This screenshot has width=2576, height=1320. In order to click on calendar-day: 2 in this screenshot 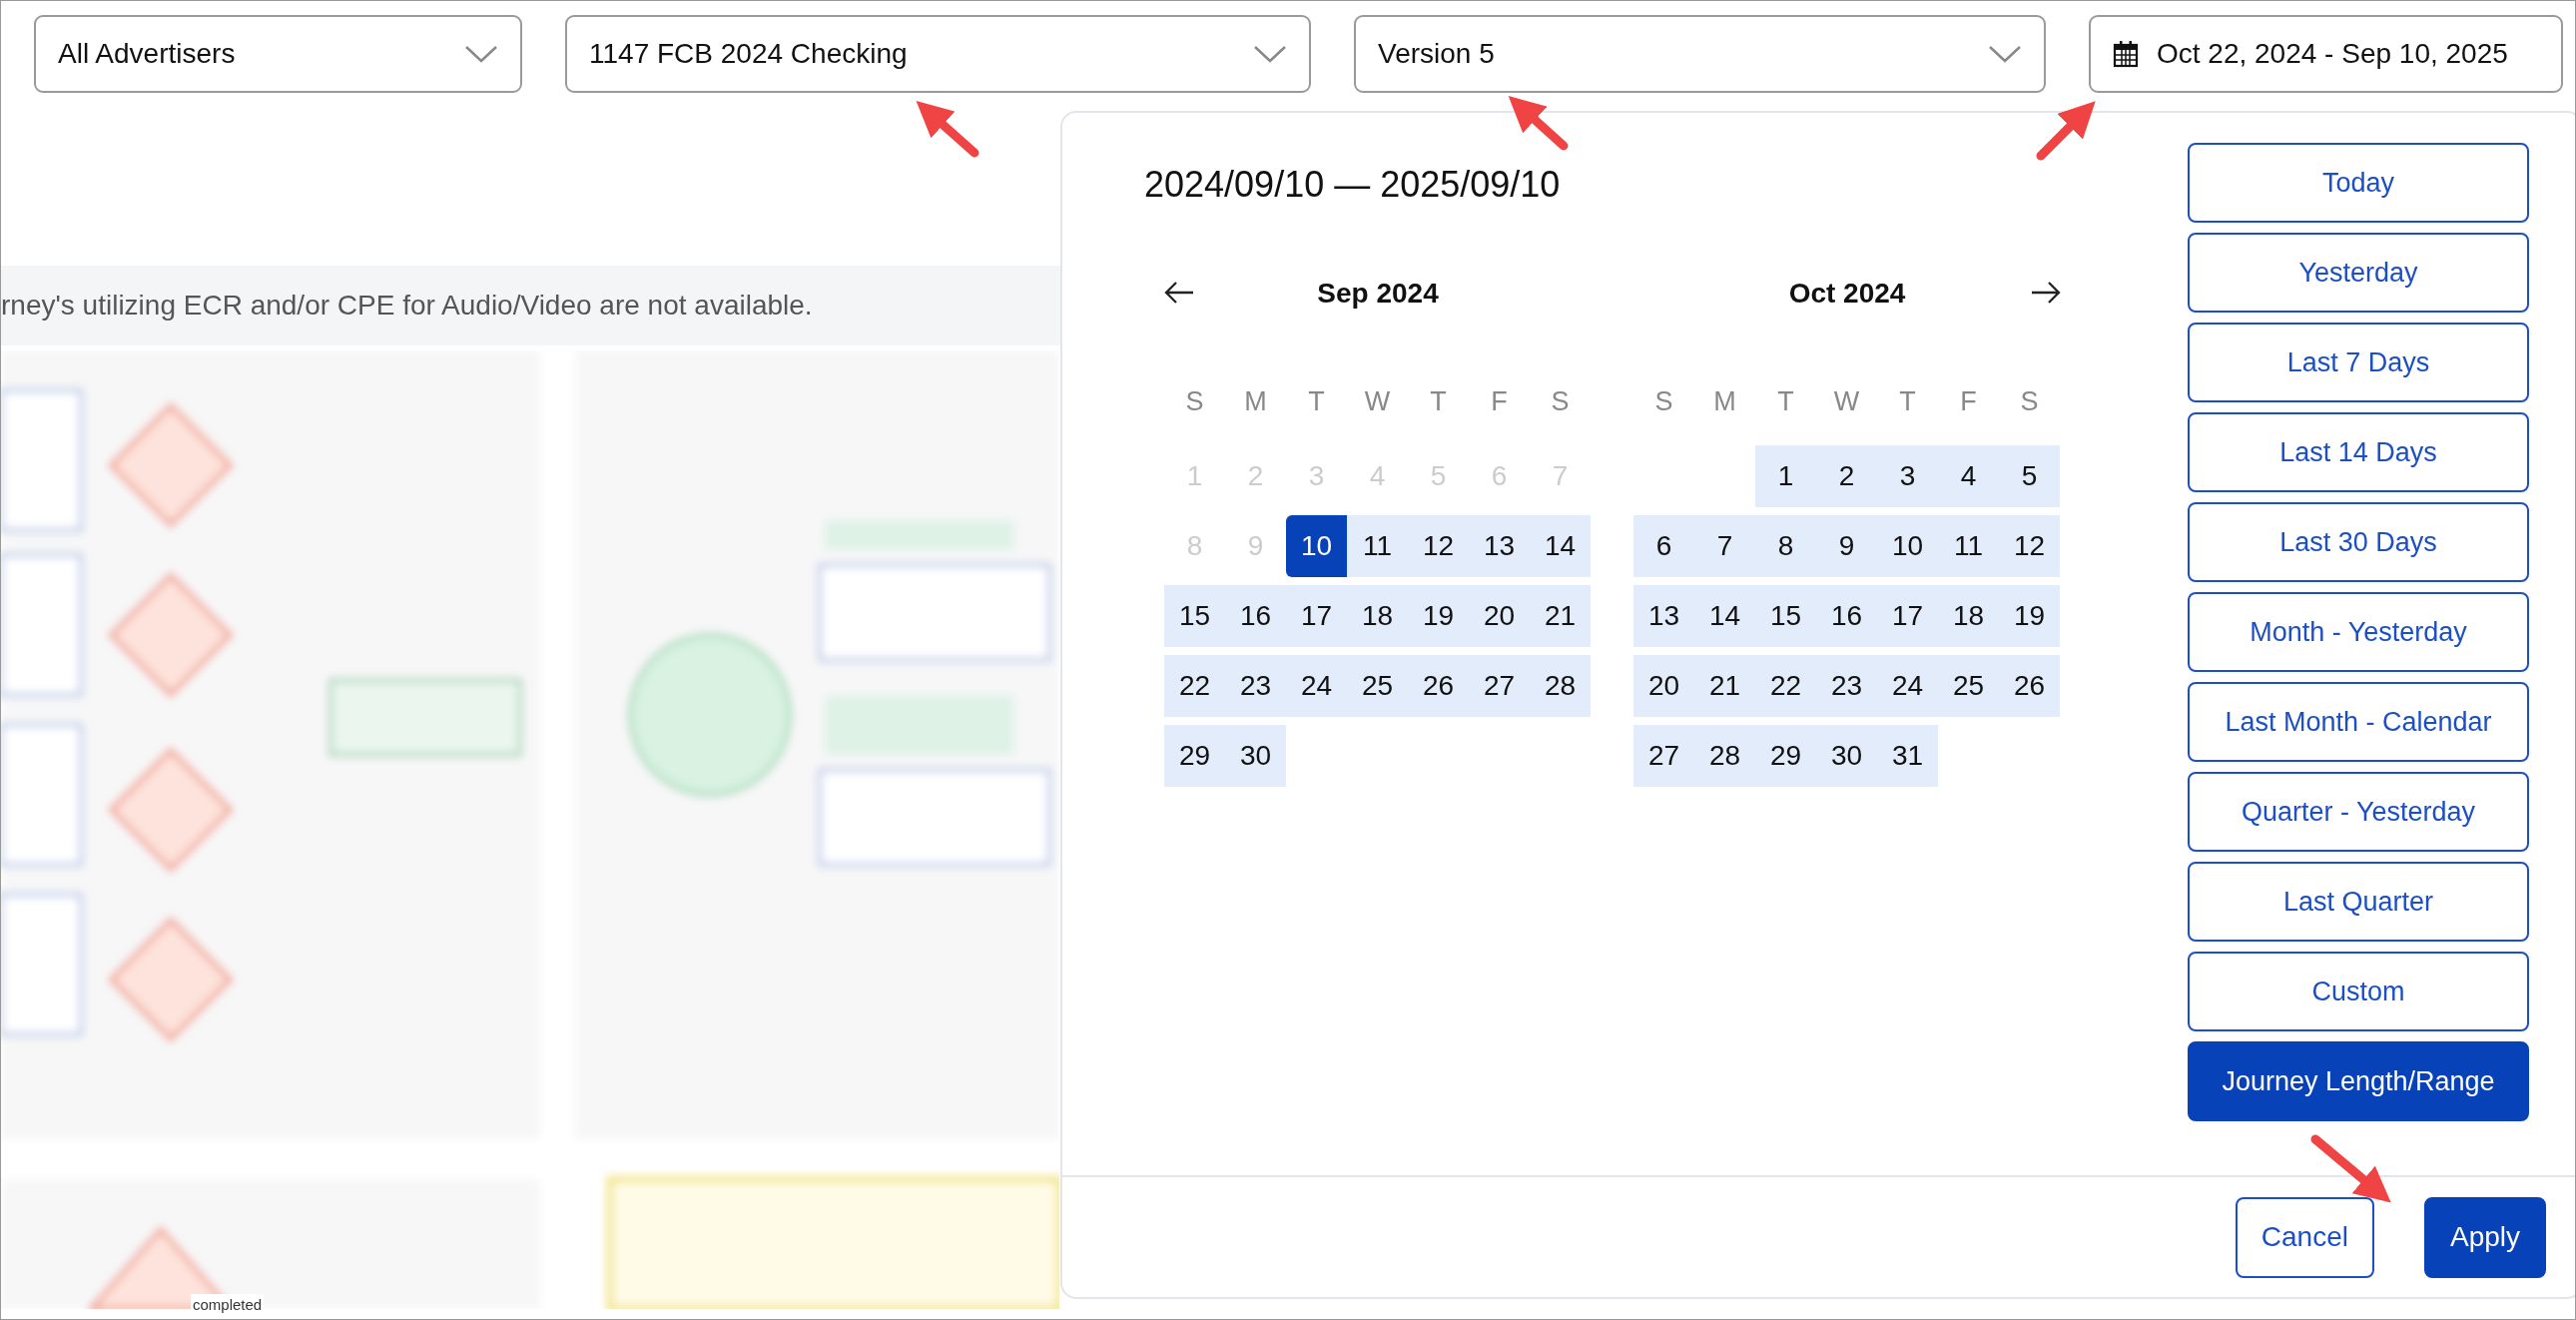, I will do `click(1846, 476)`.